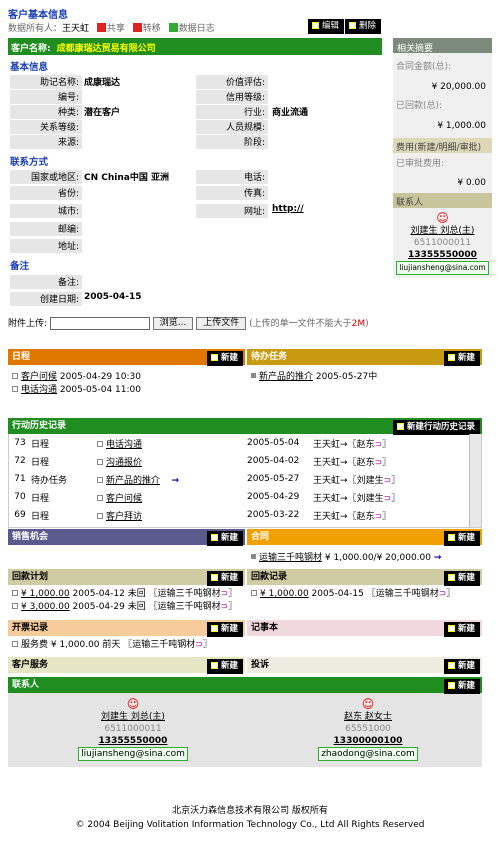  What do you see at coordinates (442, 231) in the screenshot?
I see `side-contact-name: 刘建生 刘总(主)` at bounding box center [442, 231].